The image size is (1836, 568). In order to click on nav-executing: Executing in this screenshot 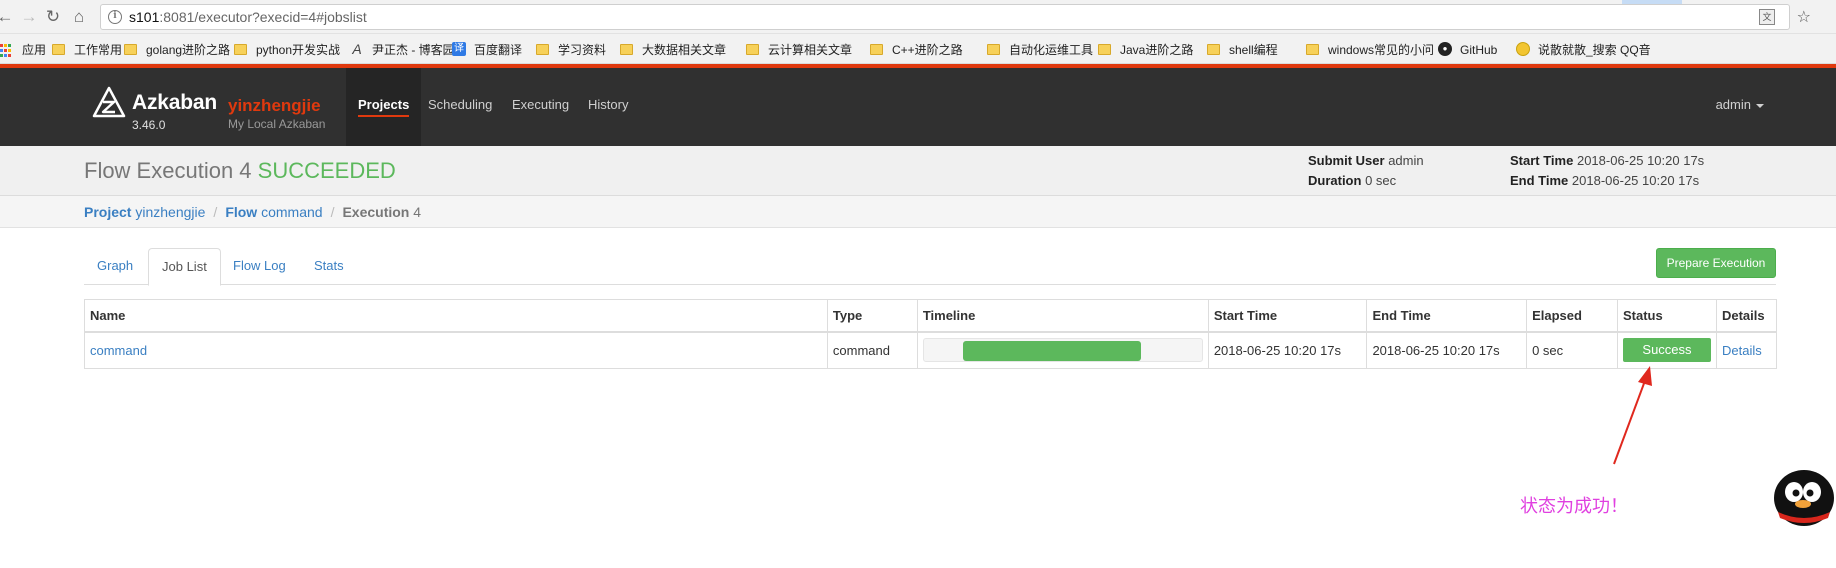, I will do `click(540, 107)`.